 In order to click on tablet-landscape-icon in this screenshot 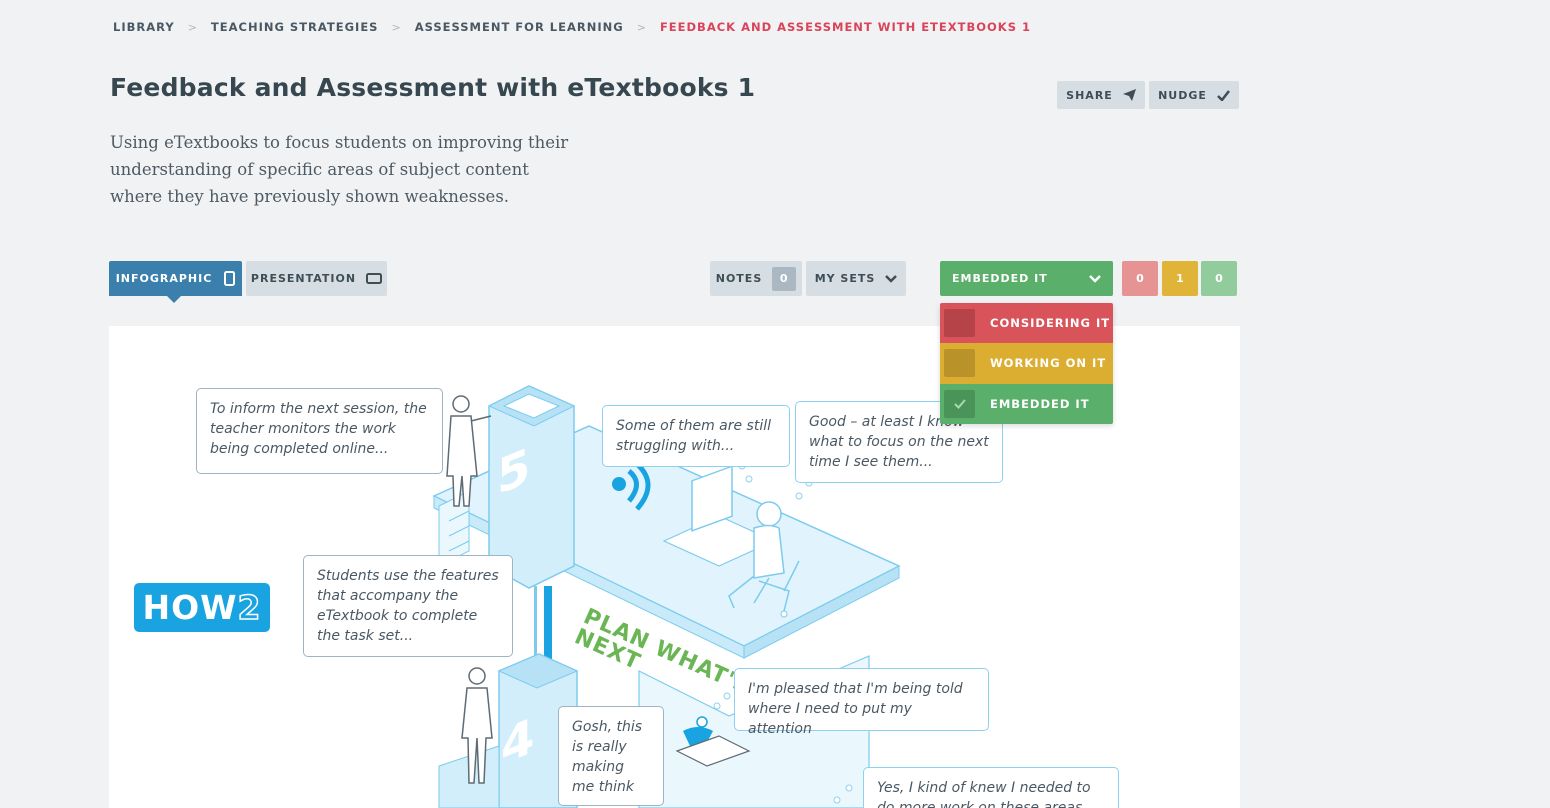, I will do `click(374, 278)`.